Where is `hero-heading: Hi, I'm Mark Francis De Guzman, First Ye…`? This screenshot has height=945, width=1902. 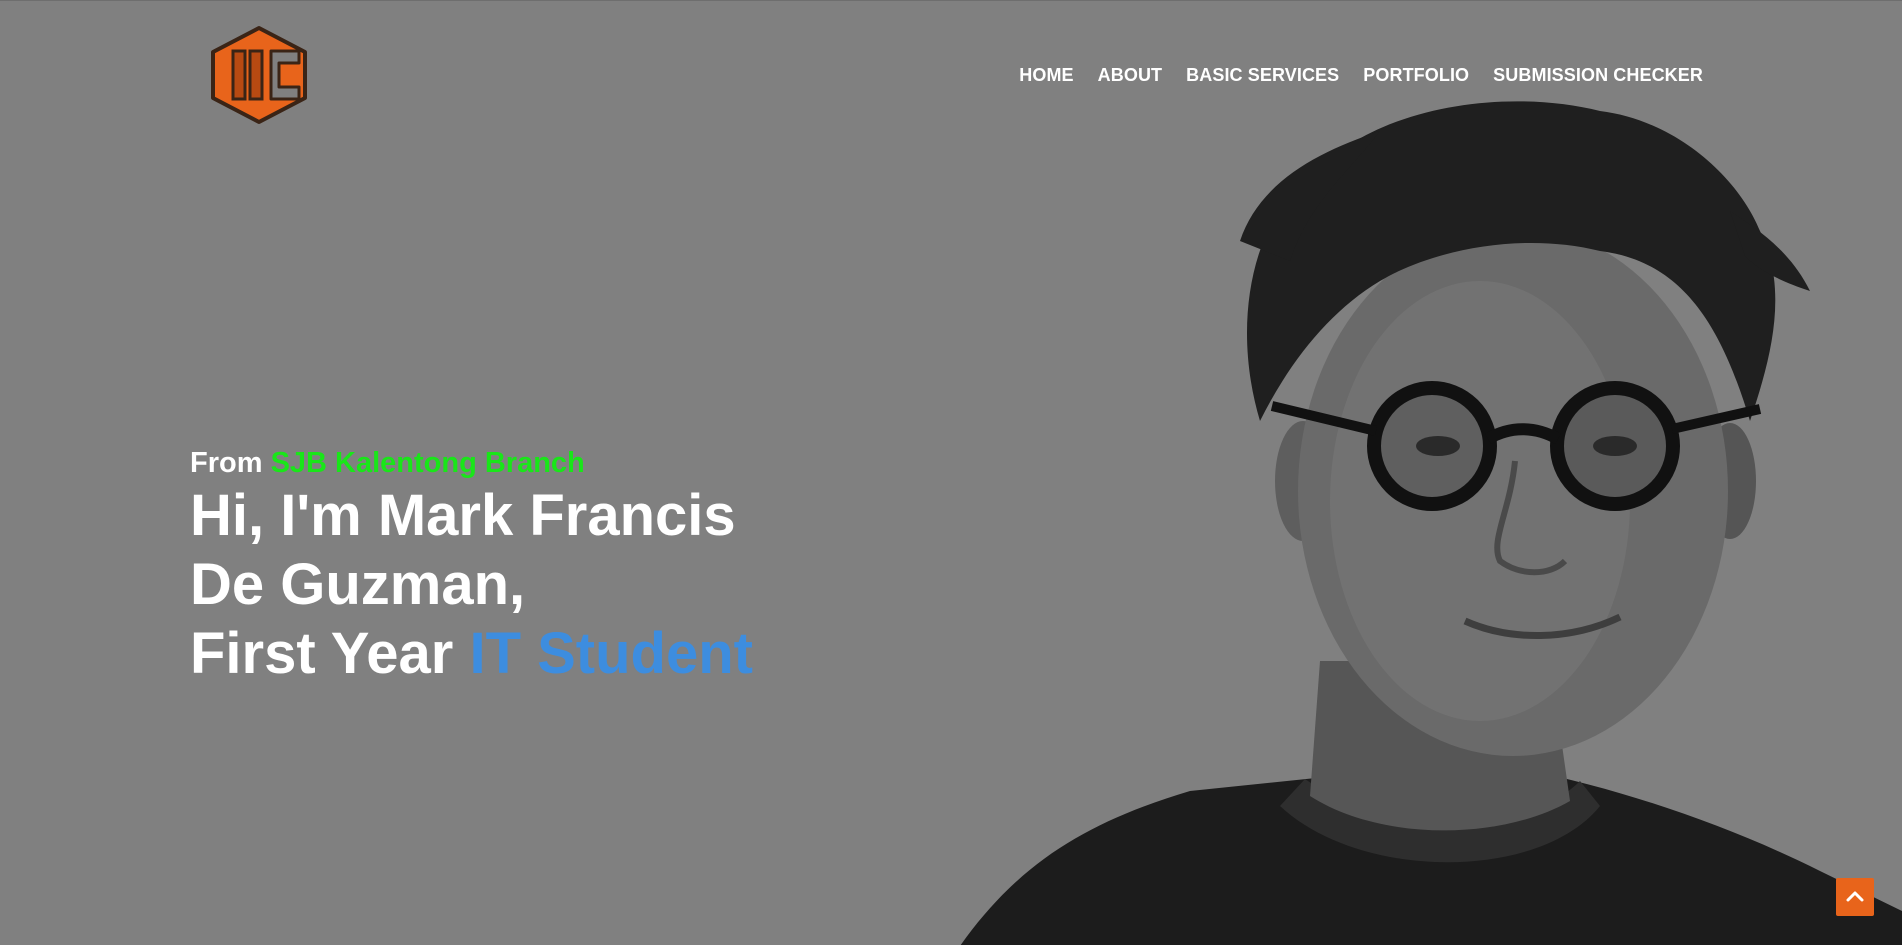 hero-heading: Hi, I'm Mark Francis De Guzman, First Ye… is located at coordinates (471, 584).